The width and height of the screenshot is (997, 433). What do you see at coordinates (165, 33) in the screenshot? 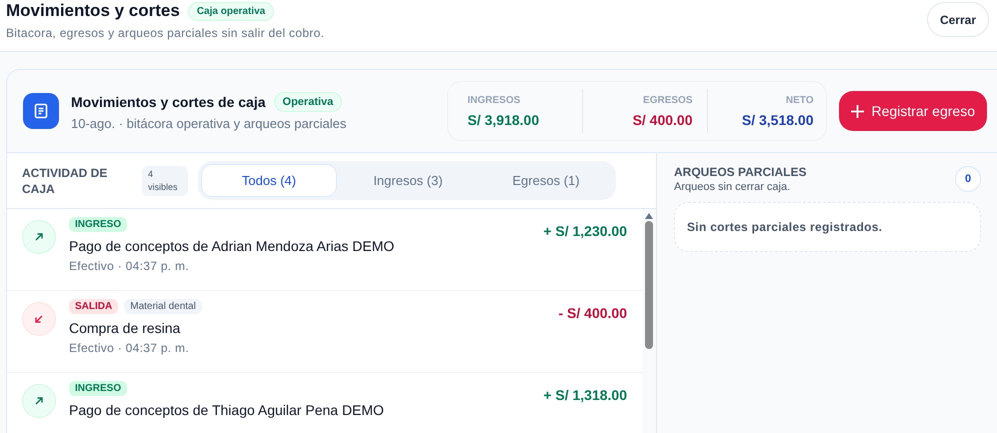
I see `page-subtitle: Bitacora, egresos y arqueos parciales sin salir del cobro.` at bounding box center [165, 33].